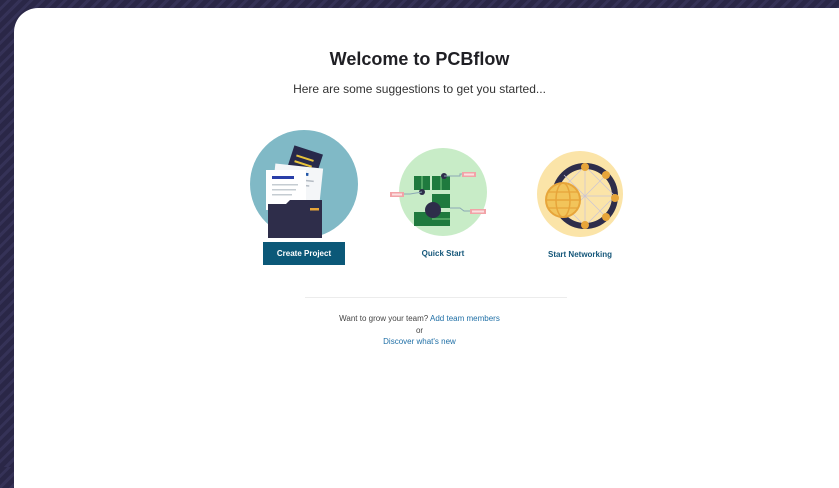 This screenshot has width=839, height=488. What do you see at coordinates (384, 318) in the screenshot?
I see `grow-team-prompt: Want to grow your team?` at bounding box center [384, 318].